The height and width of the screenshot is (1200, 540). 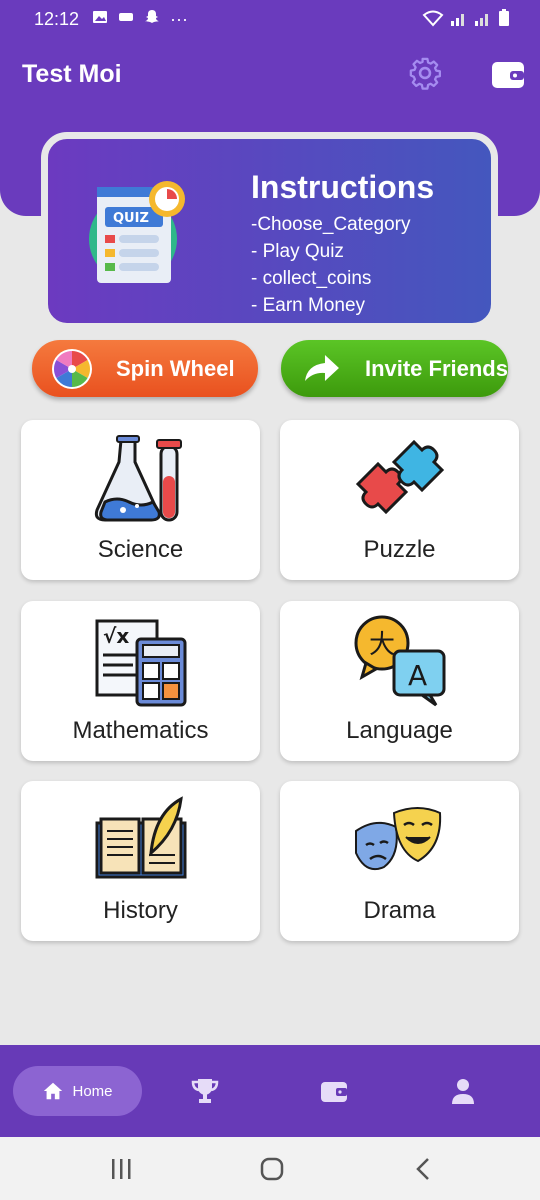 I want to click on invite-friends-label: Invite Friends, so click(x=436, y=368).